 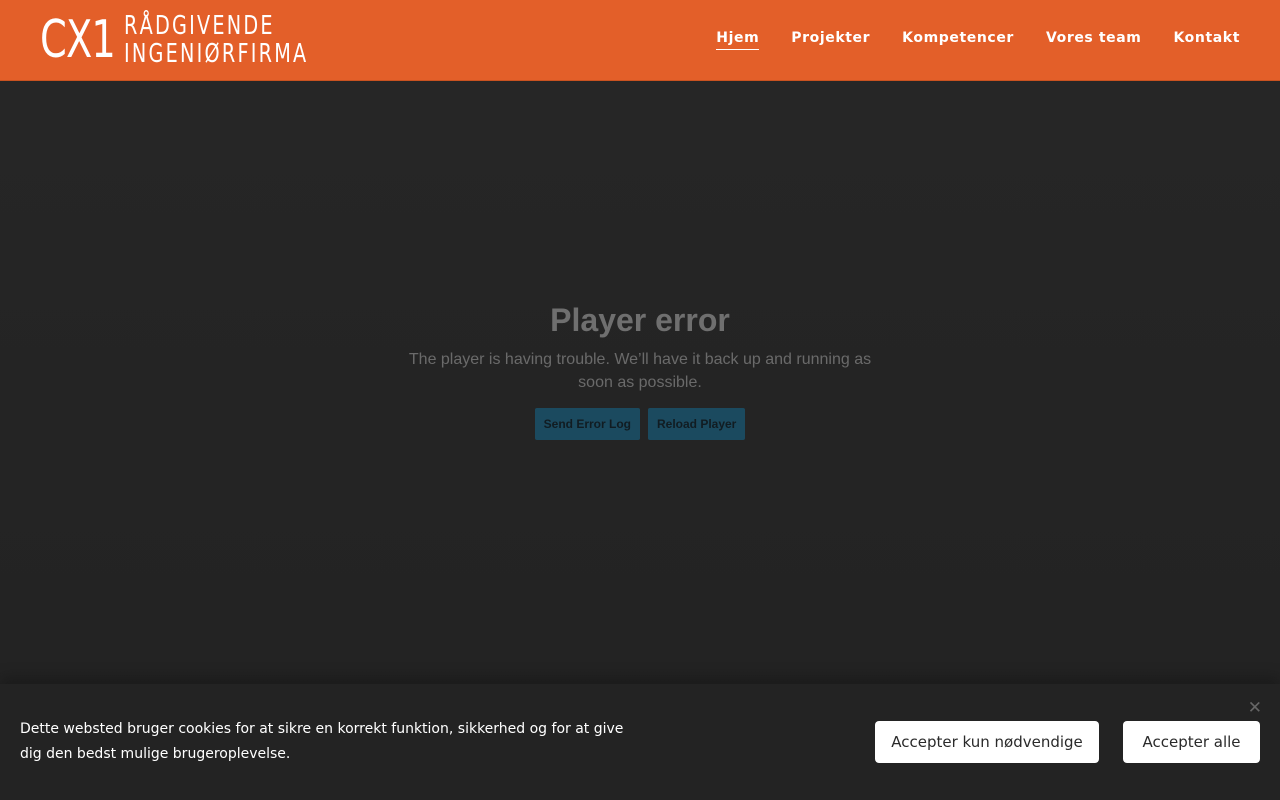 What do you see at coordinates (958, 40) in the screenshot?
I see `nav-item-kompetencer: Kompetencer` at bounding box center [958, 40].